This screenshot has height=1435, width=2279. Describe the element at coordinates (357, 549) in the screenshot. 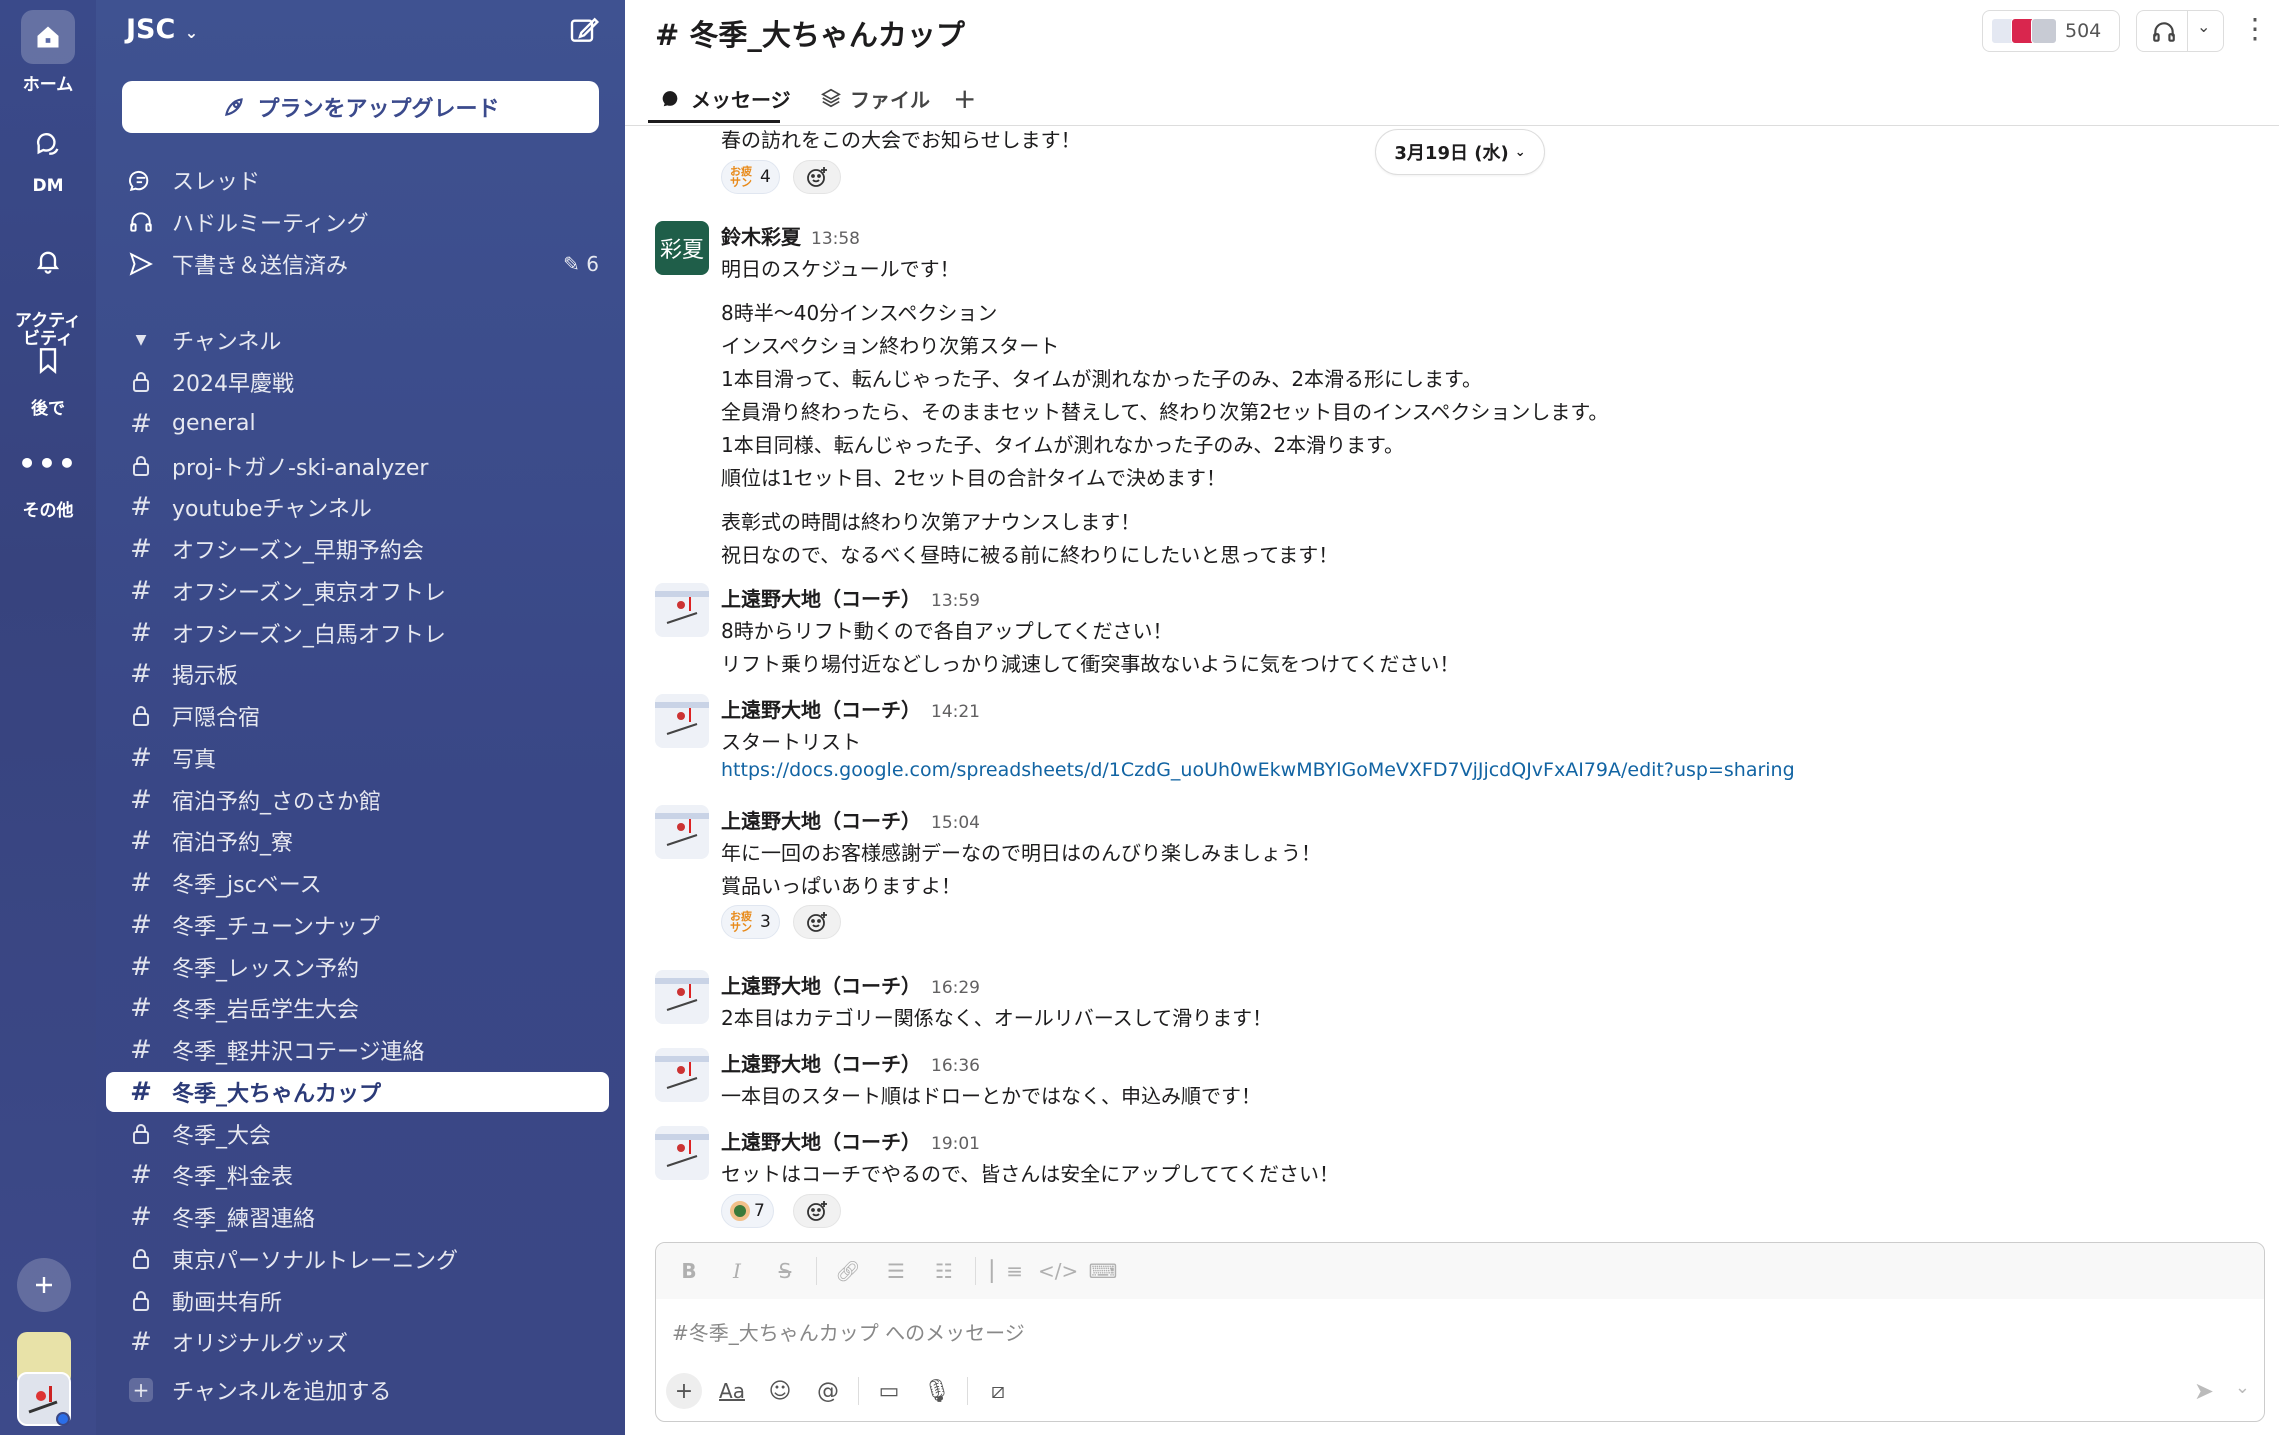

I see `sidebar-channel-item: # オフシーズン_早期予約会` at that location.